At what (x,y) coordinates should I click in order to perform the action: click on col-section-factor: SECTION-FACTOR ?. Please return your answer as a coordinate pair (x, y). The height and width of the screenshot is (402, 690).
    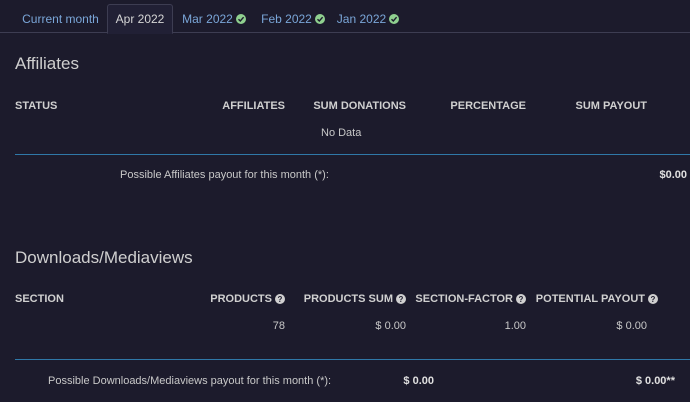
    Looking at the image, I should click on (468, 299).